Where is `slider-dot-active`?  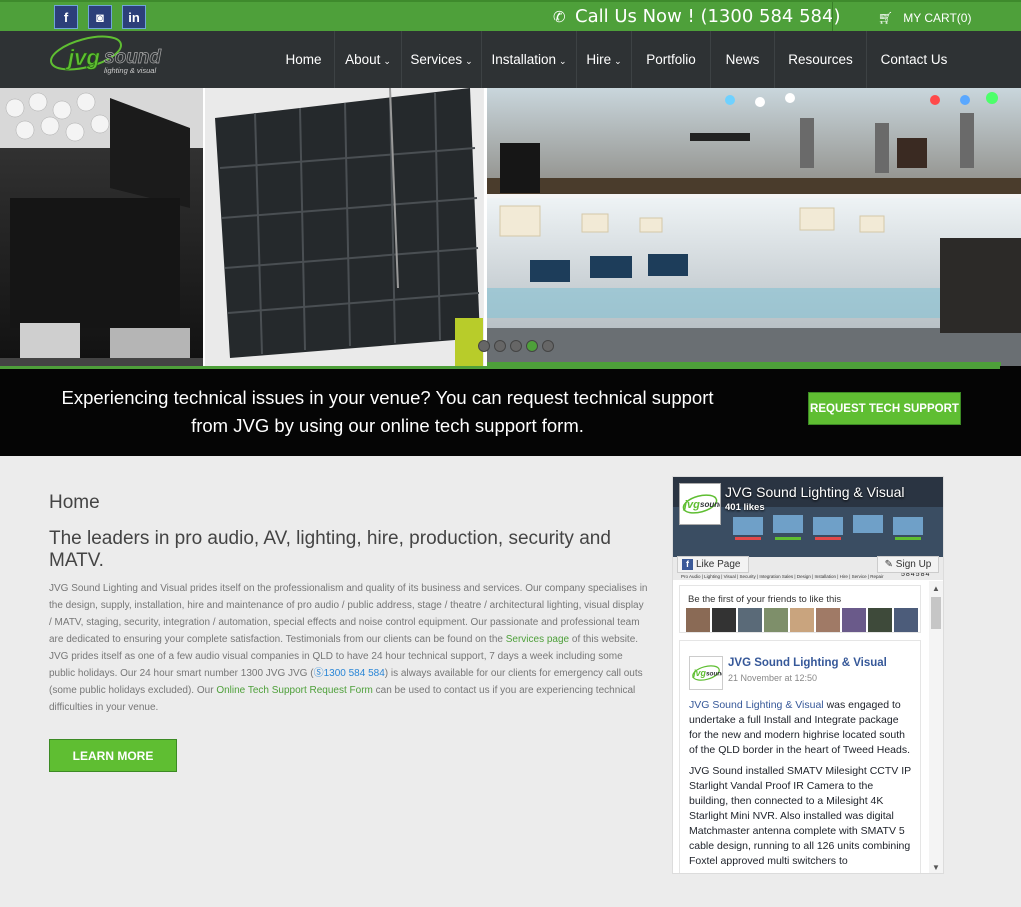
slider-dot-active is located at coordinates (532, 346).